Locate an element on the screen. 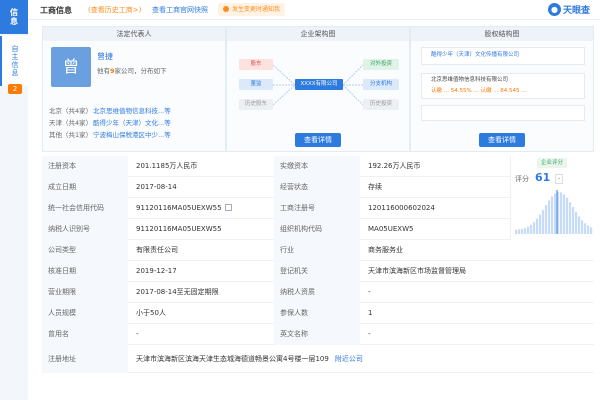 This screenshot has width=600, height=400. sidebar-tab-self-info: 自主信息 is located at coordinates (14, 61).